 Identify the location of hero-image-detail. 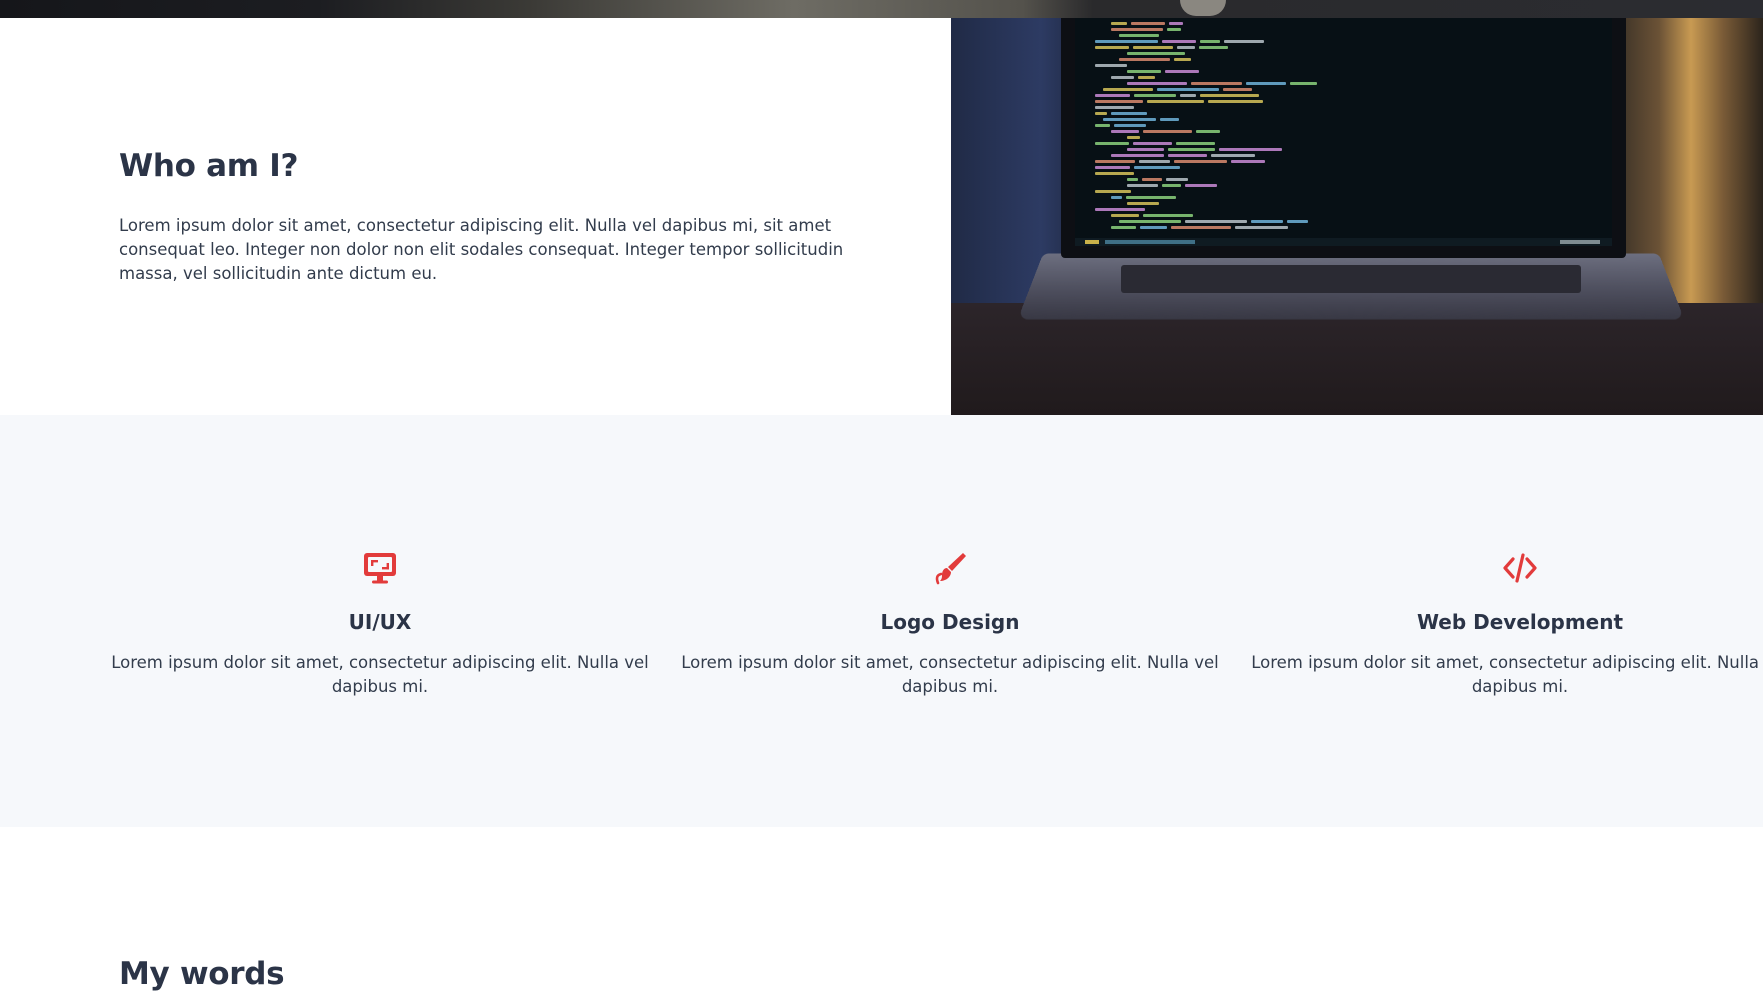
(1203, 8).